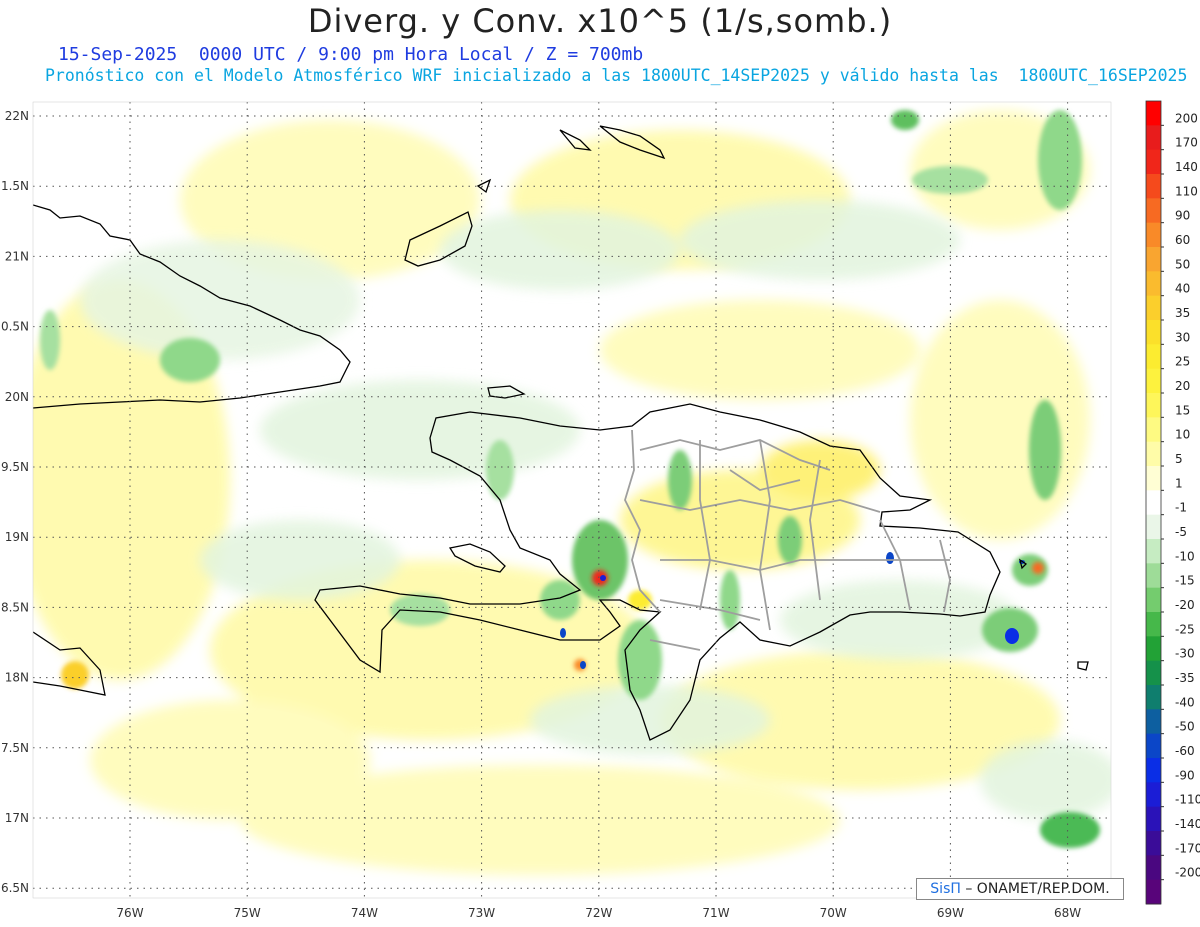 The height and width of the screenshot is (927, 1200). I want to click on colorbar-label: -20, so click(1185, 605).